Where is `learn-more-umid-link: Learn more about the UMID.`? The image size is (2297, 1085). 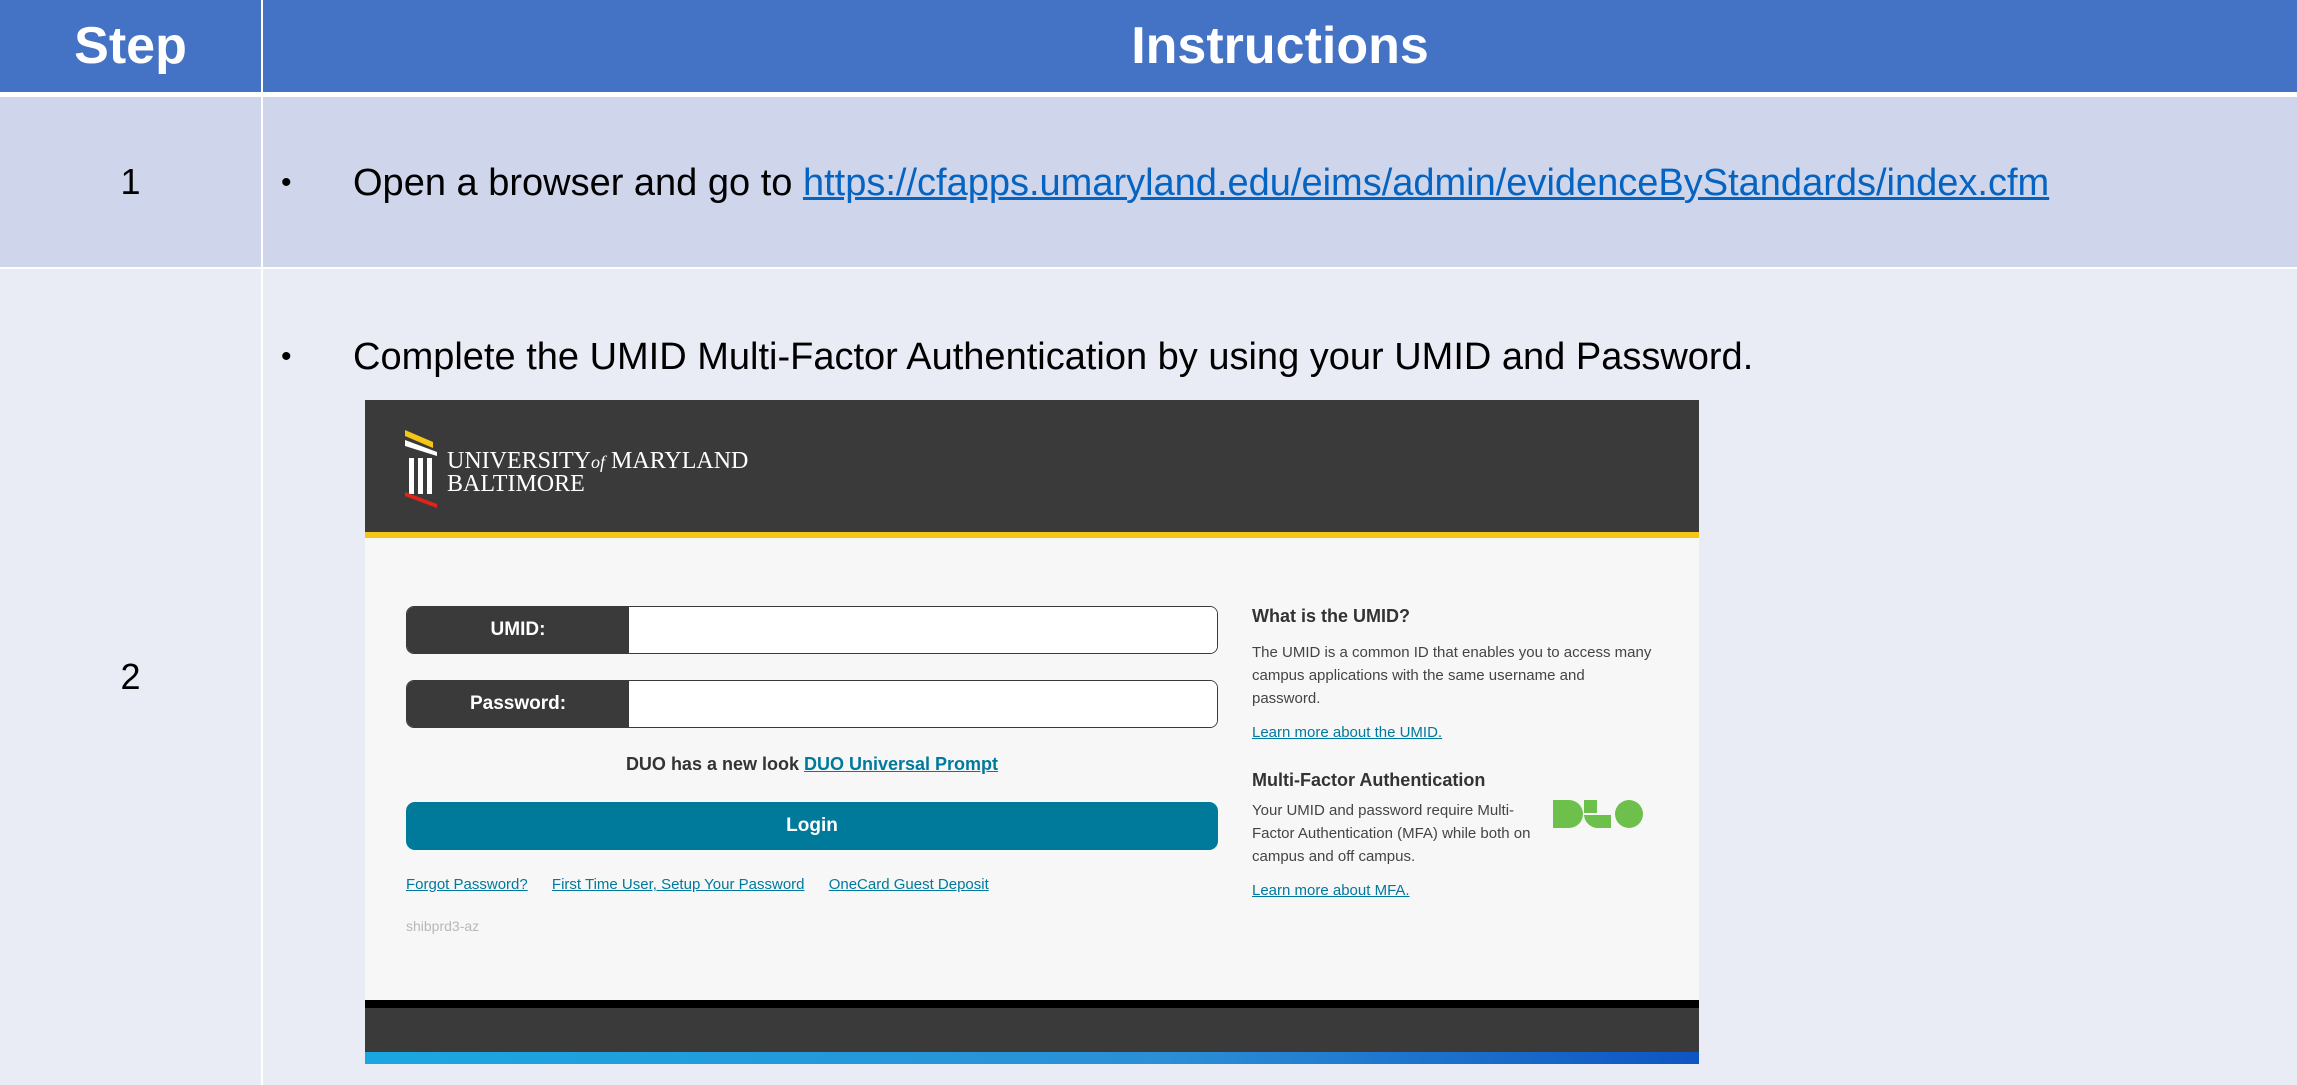
learn-more-umid-link: Learn more about the UMID. is located at coordinates (1347, 732).